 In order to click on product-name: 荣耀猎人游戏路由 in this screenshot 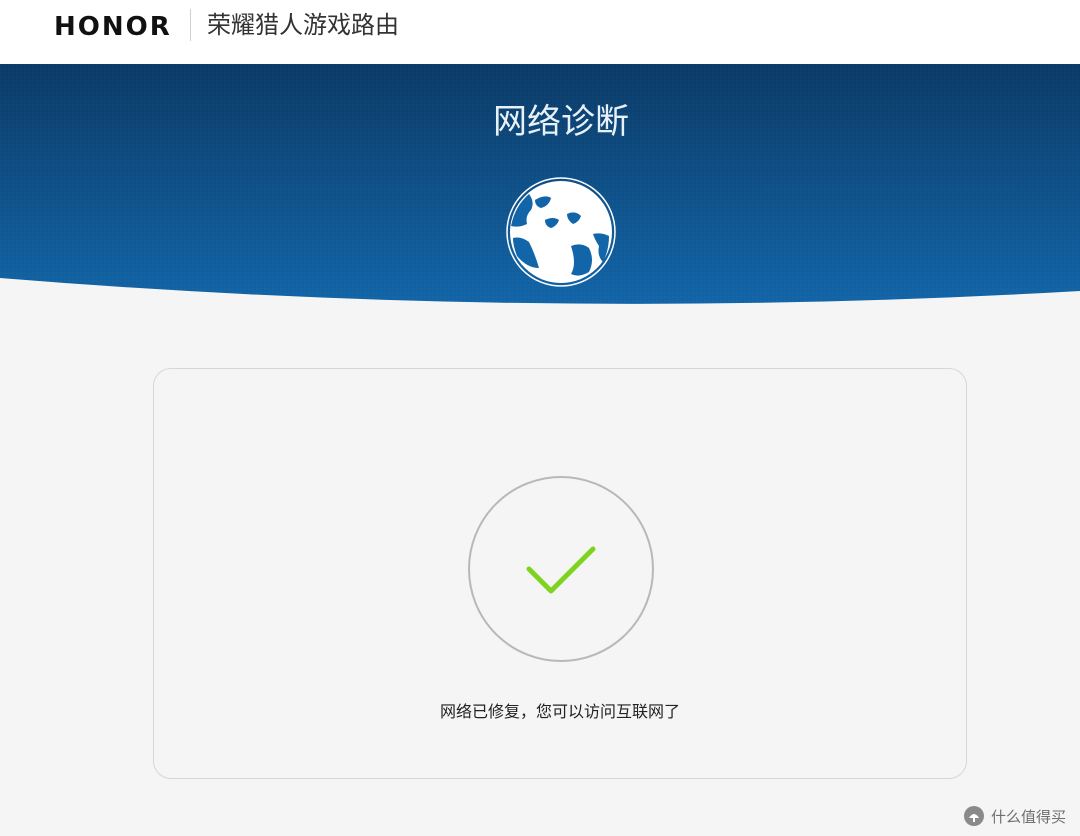, I will do `click(303, 25)`.